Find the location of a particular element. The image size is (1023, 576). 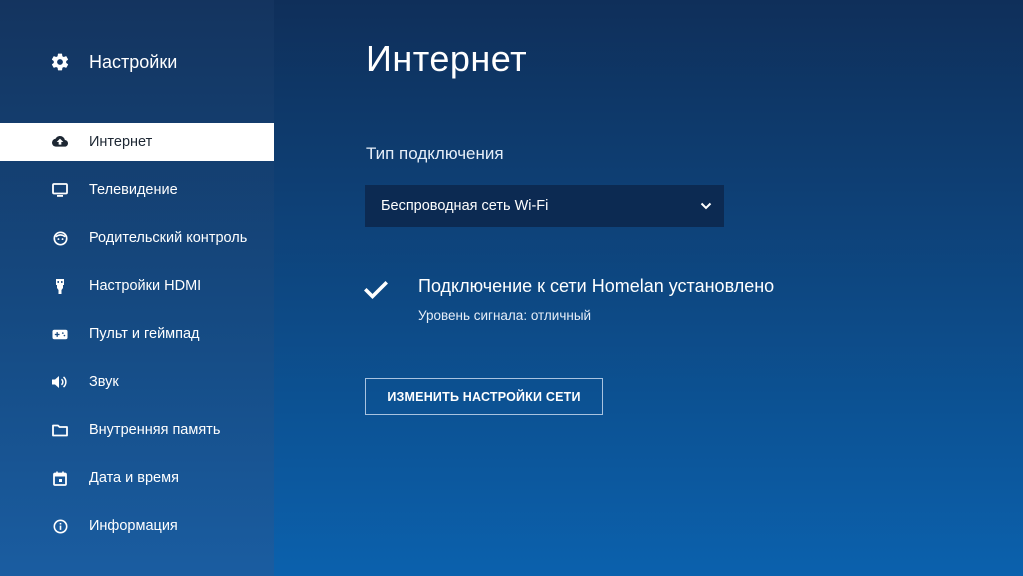

connection-type-label: Тип подключения is located at coordinates (435, 153).